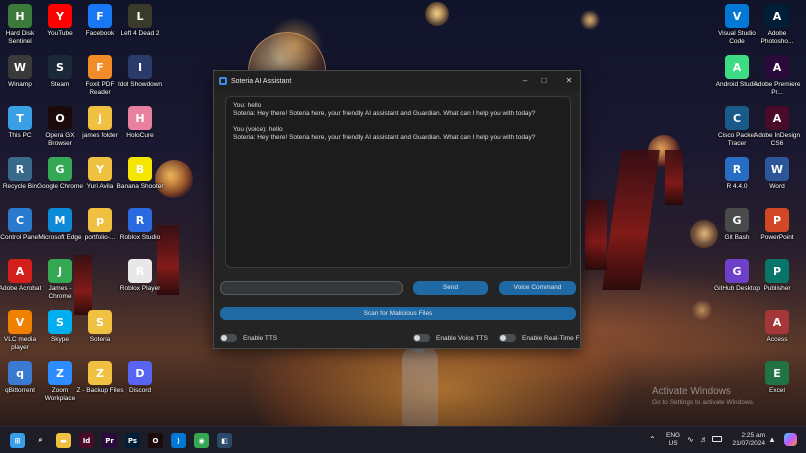  I want to click on realtime-toggle: Enable Real-Time F, so click(539, 338).